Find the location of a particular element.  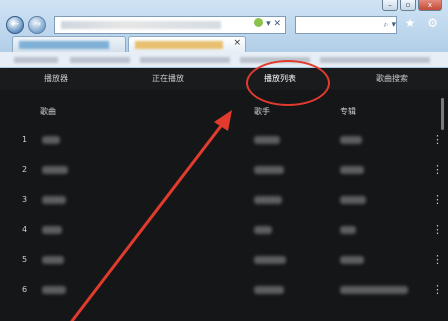

table-row: 6 ⋮ is located at coordinates (221, 291).